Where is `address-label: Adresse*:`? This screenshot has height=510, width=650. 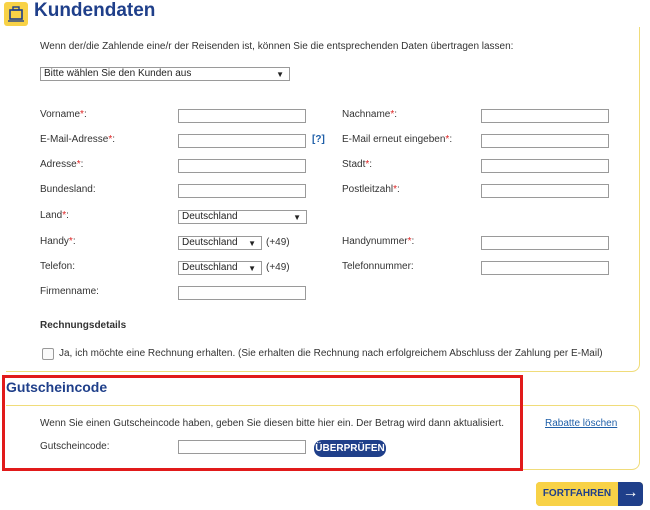
address-label: Adresse*: is located at coordinates (62, 164).